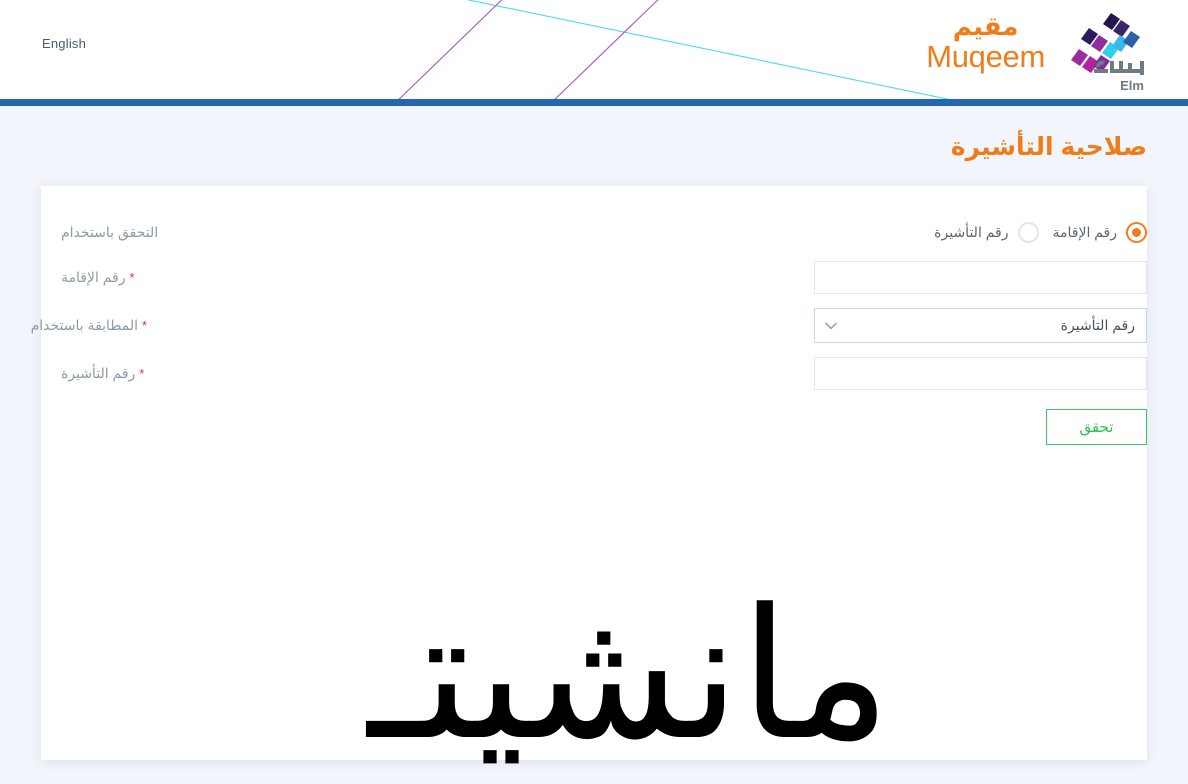 Image resolution: width=1188 pixels, height=784 pixels. I want to click on brand-lockup: مقيم Muqeem Elm, so click(594, 49).